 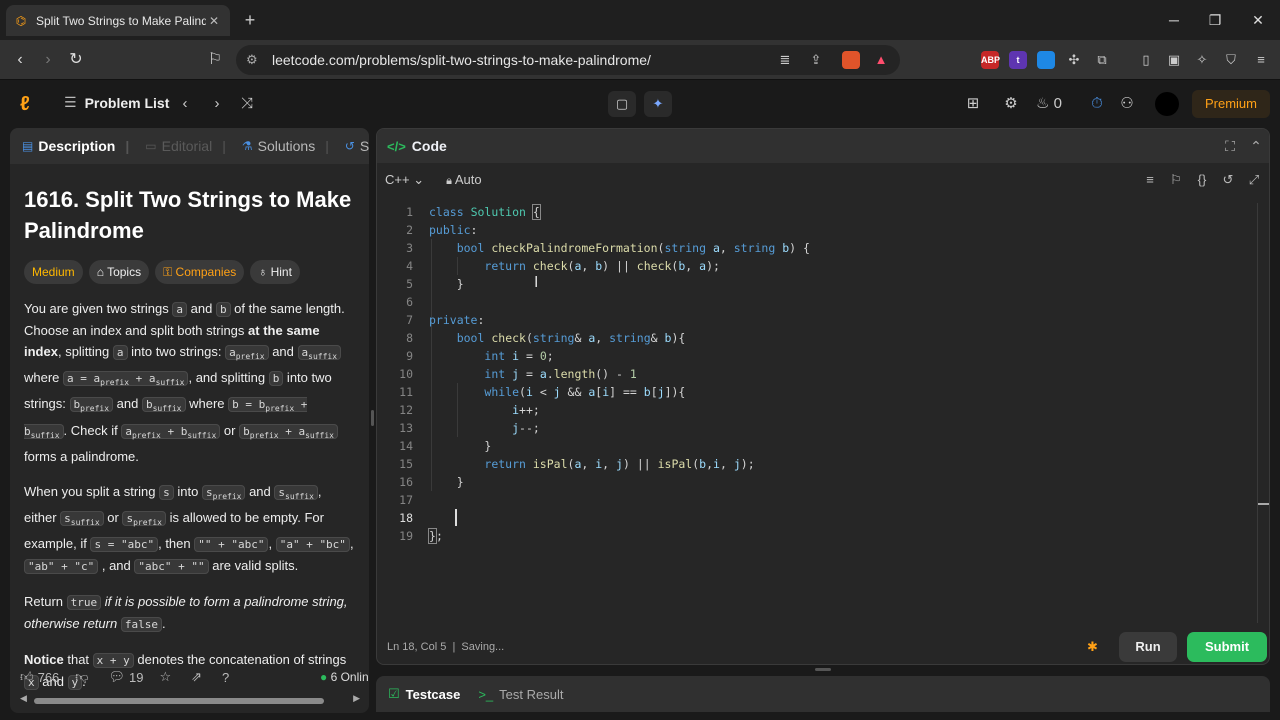 What do you see at coordinates (1148, 647) in the screenshot?
I see `run-button: Run` at bounding box center [1148, 647].